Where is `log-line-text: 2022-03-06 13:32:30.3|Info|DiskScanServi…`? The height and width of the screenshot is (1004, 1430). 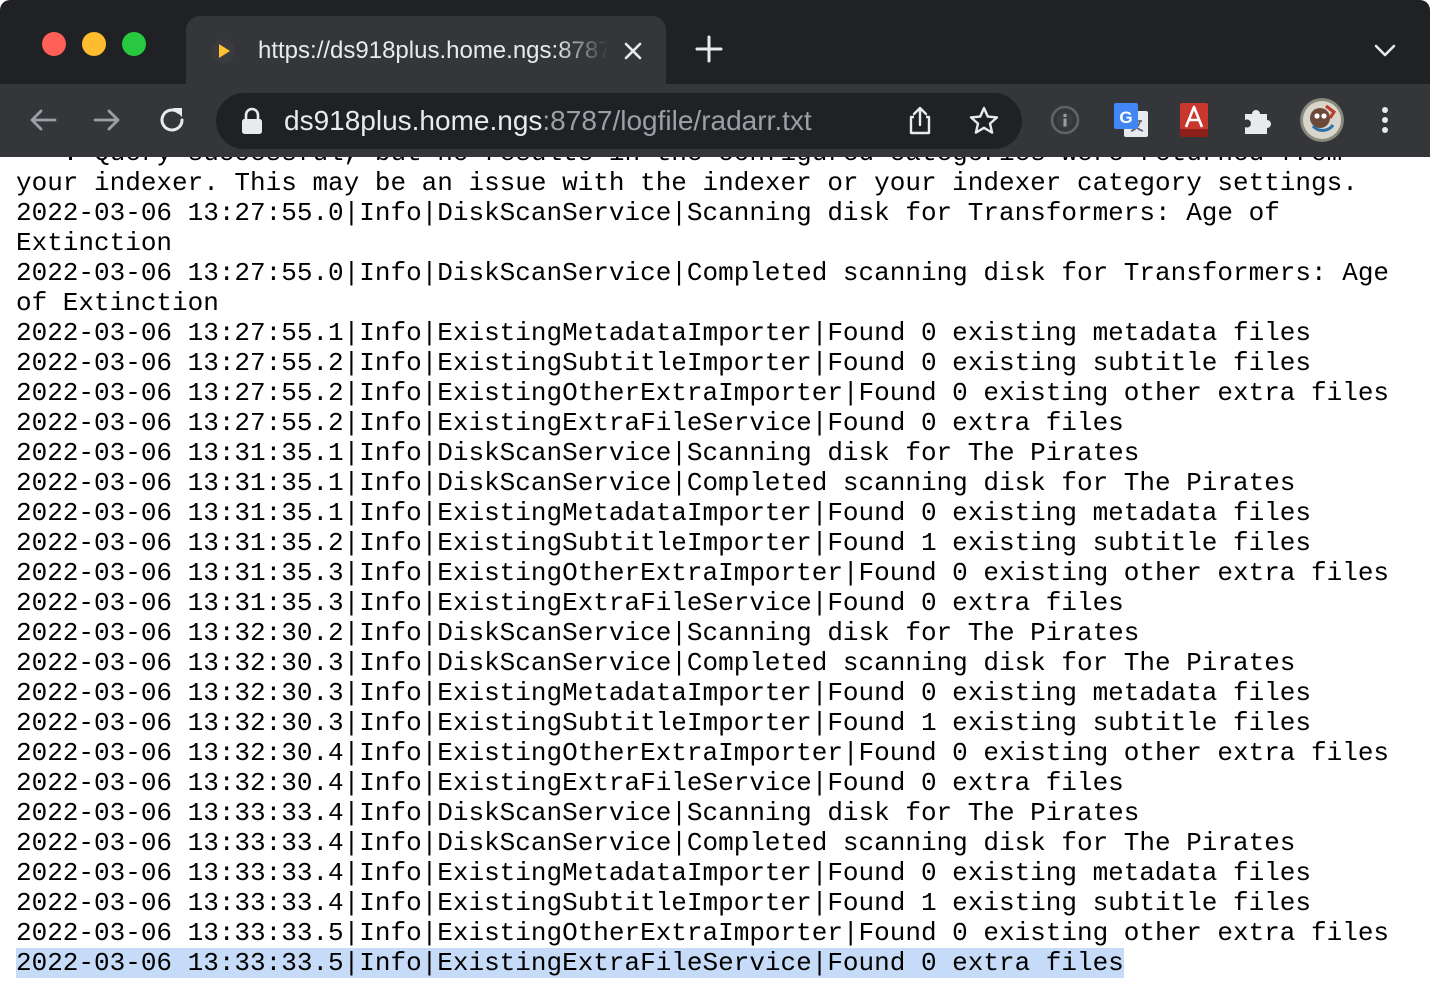 log-line-text: 2022-03-06 13:32:30.3|Info|DiskScanServi… is located at coordinates (656, 663).